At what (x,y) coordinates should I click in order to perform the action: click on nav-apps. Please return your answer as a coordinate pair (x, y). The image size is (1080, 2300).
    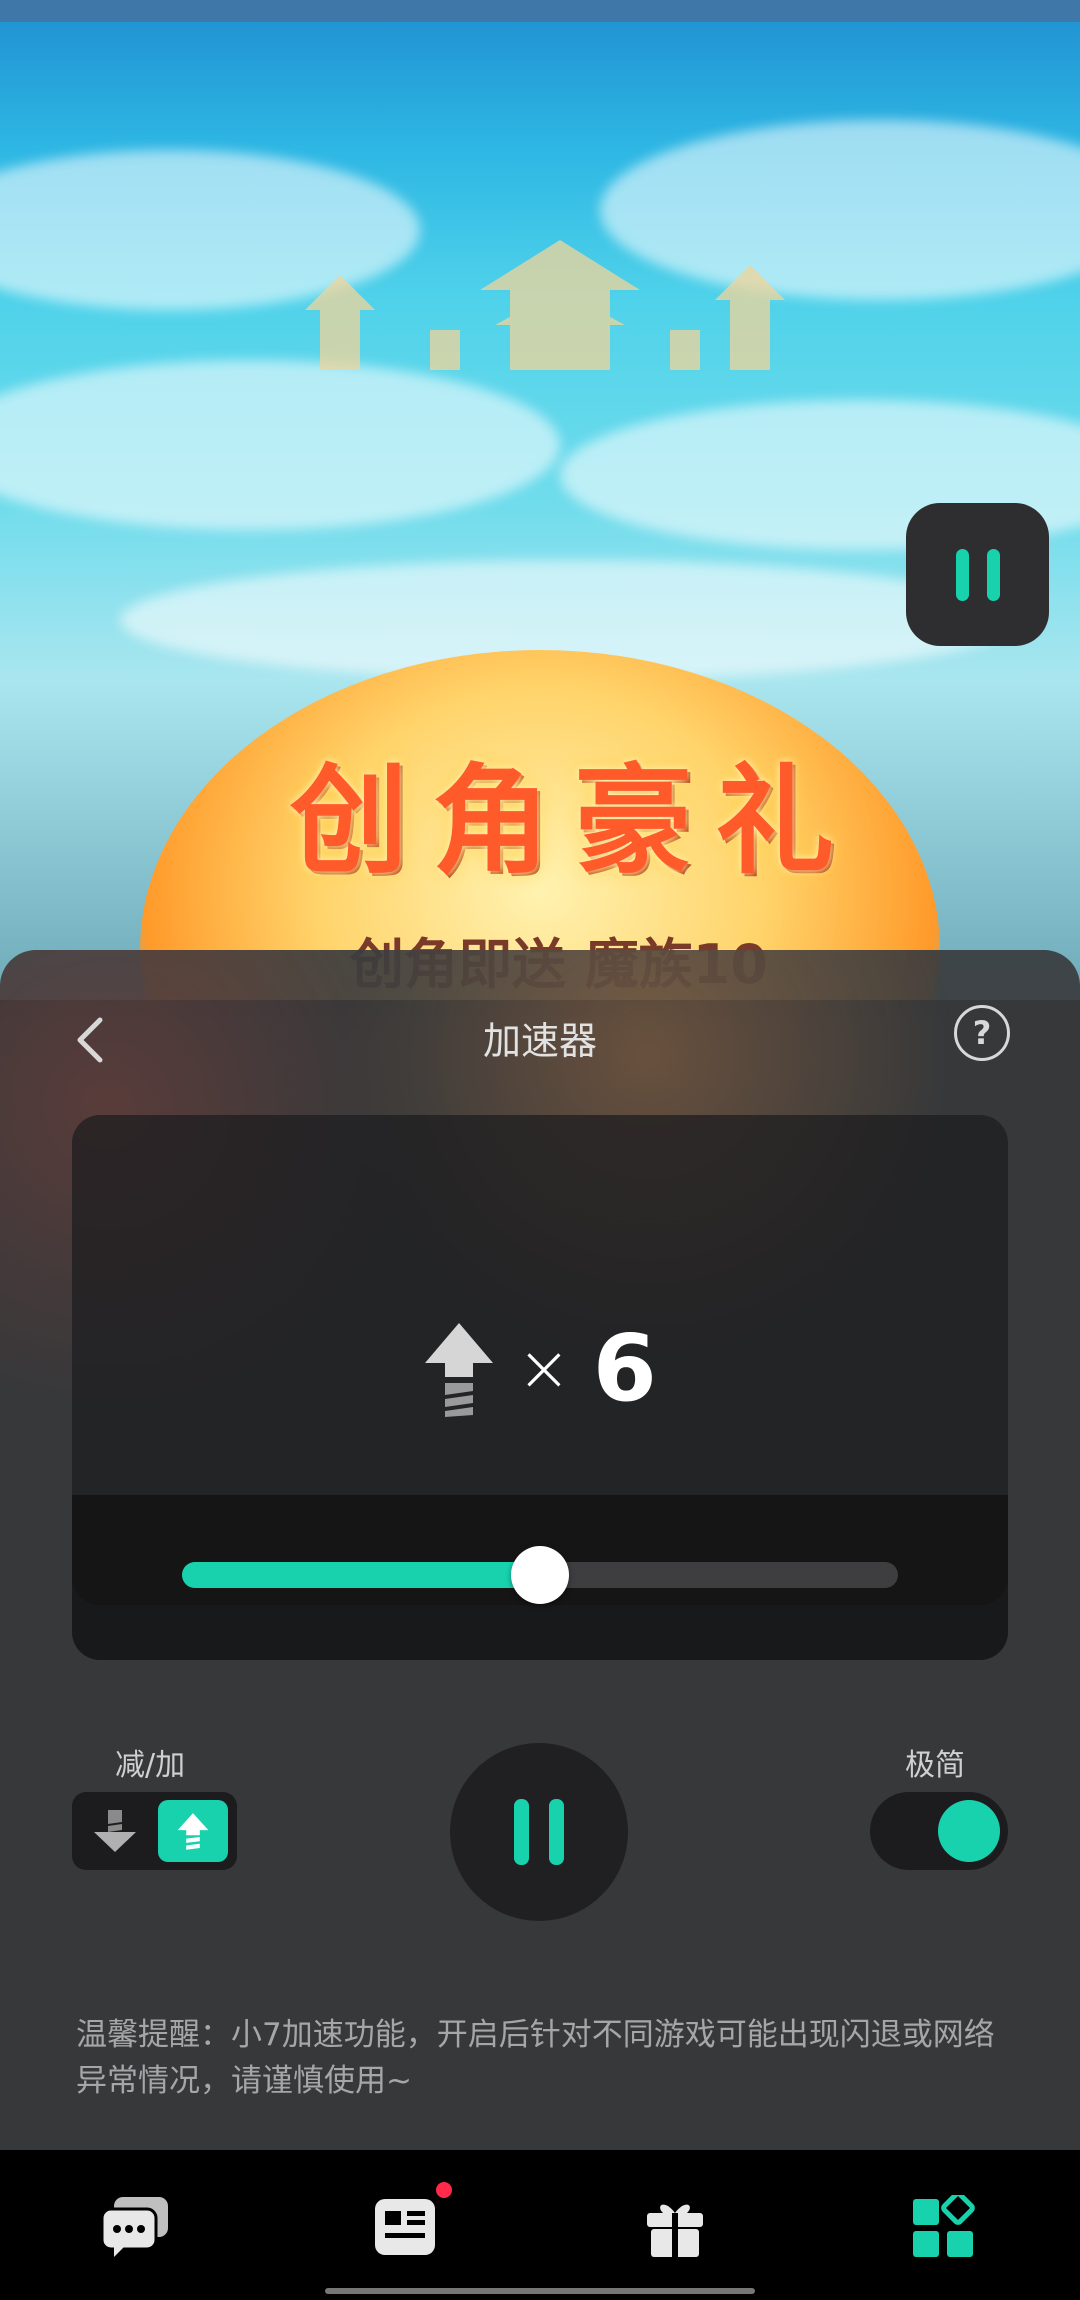
    Looking at the image, I should click on (943, 2227).